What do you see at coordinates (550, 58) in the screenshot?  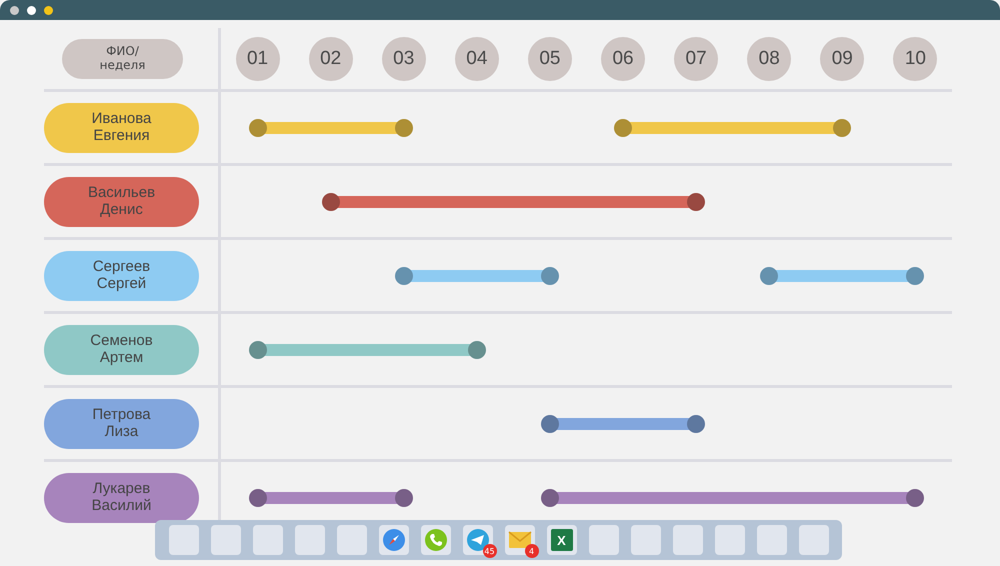 I see `week-number: 05` at bounding box center [550, 58].